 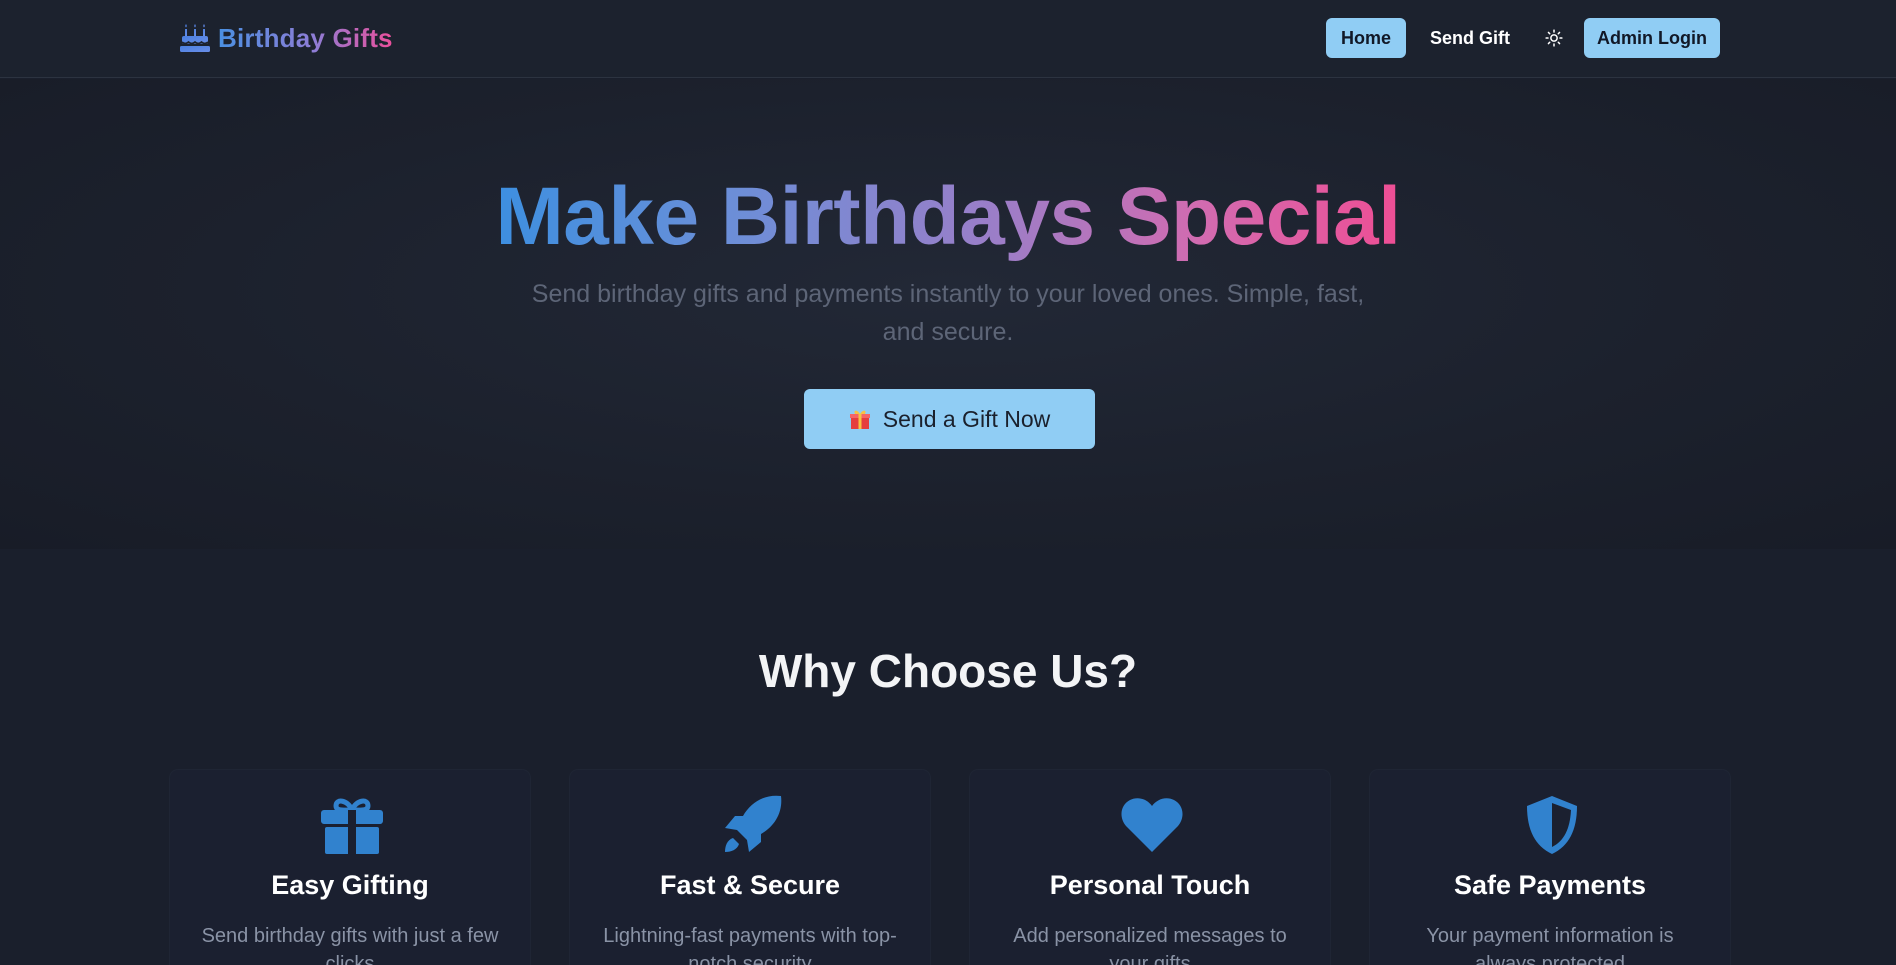 What do you see at coordinates (966, 418) in the screenshot?
I see `send-gift-now-label: Send a Gift Now` at bounding box center [966, 418].